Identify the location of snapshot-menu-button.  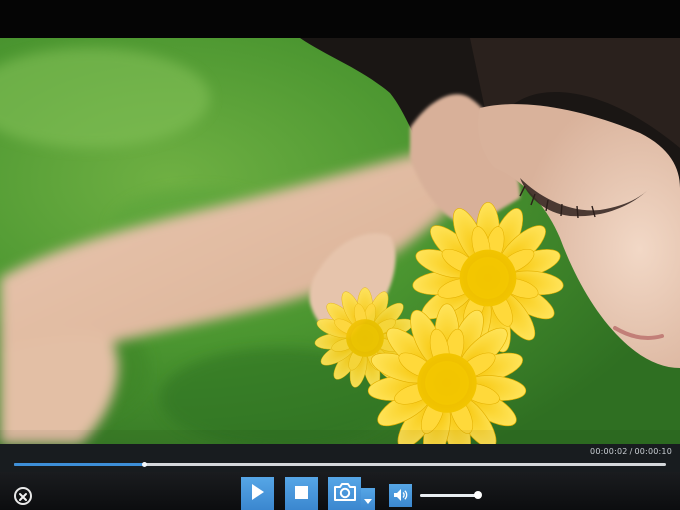
(368, 499).